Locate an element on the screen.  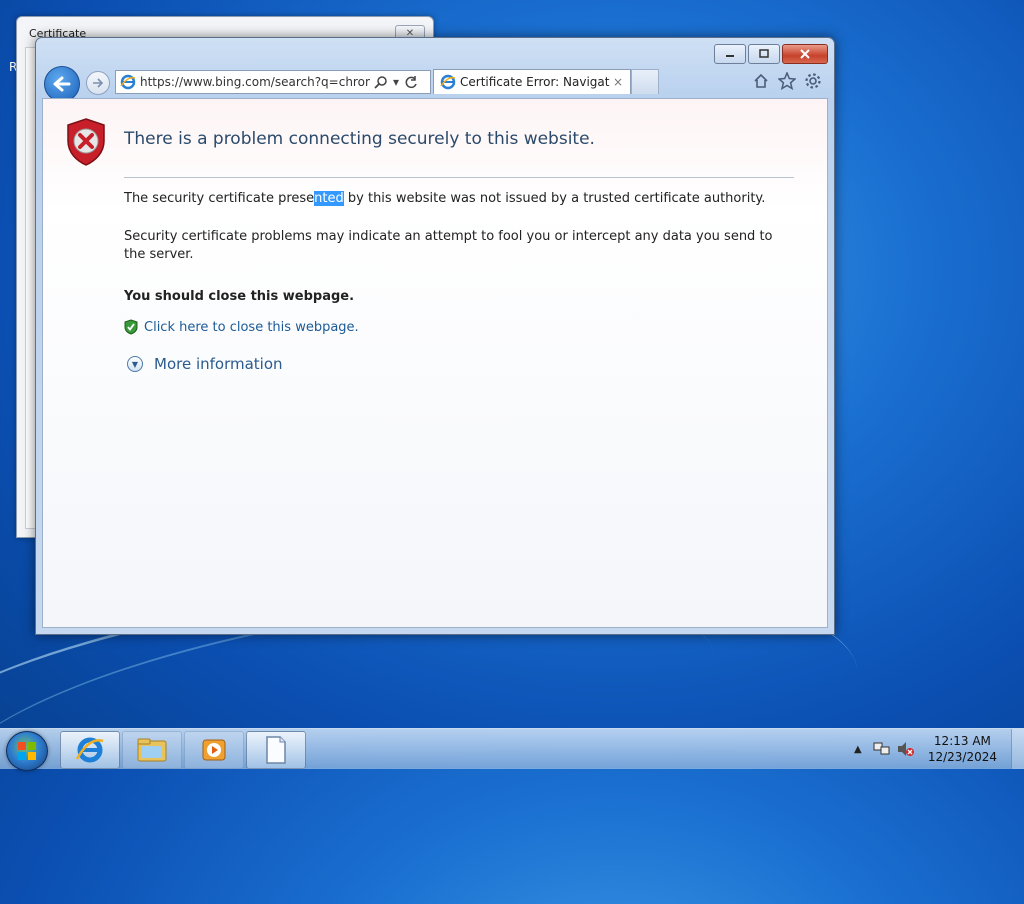
start-button is located at coordinates (27, 751).